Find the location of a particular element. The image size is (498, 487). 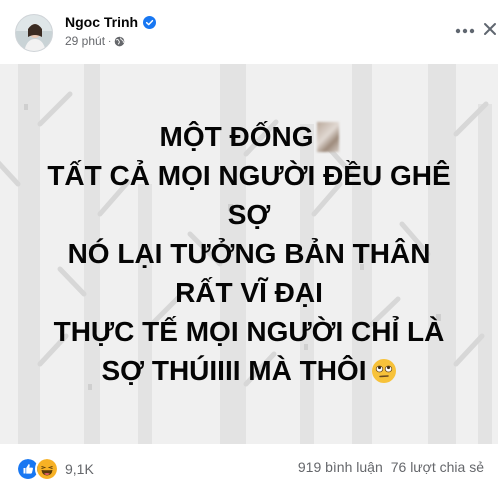

post-line-7: SỢ THÚIIII MÀ THÔI is located at coordinates (249, 370).